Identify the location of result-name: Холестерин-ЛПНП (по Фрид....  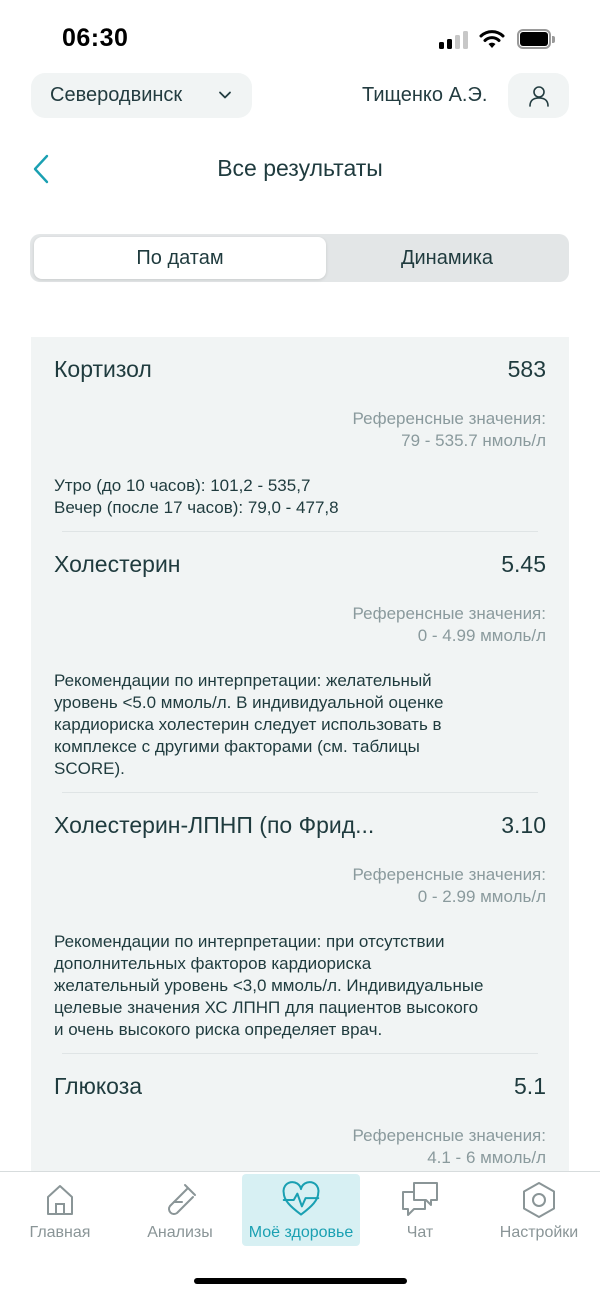
(214, 825).